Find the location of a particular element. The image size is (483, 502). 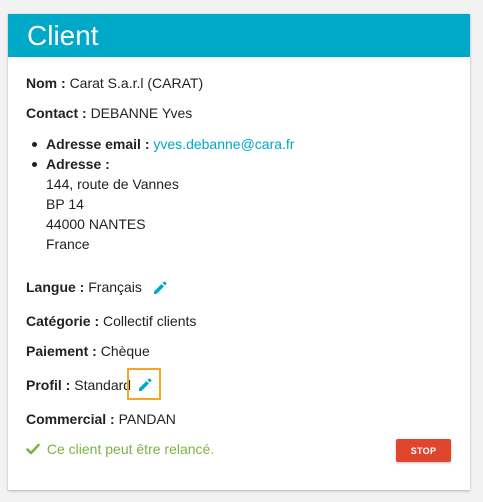

card-title: Client is located at coordinates (63, 35).